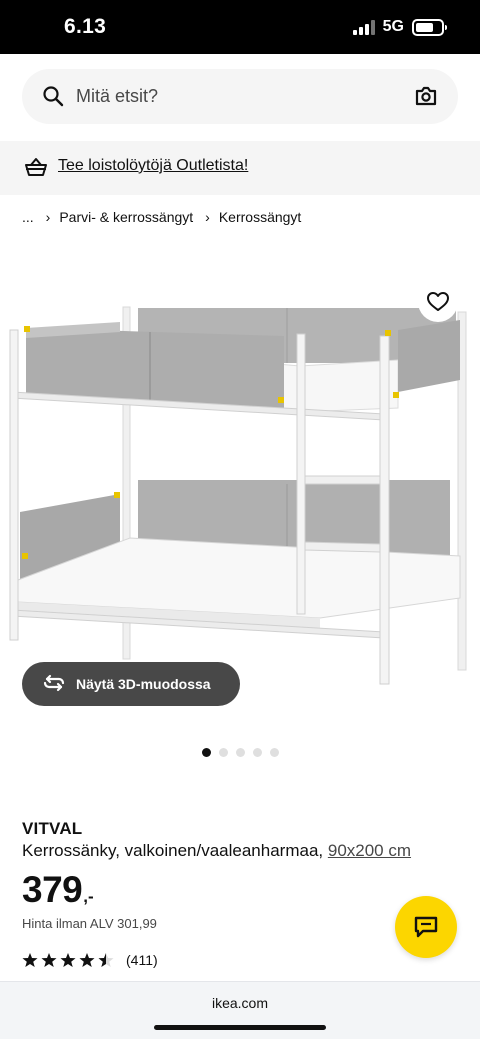  Describe the element at coordinates (54, 684) in the screenshot. I see `rotate-icon` at that location.